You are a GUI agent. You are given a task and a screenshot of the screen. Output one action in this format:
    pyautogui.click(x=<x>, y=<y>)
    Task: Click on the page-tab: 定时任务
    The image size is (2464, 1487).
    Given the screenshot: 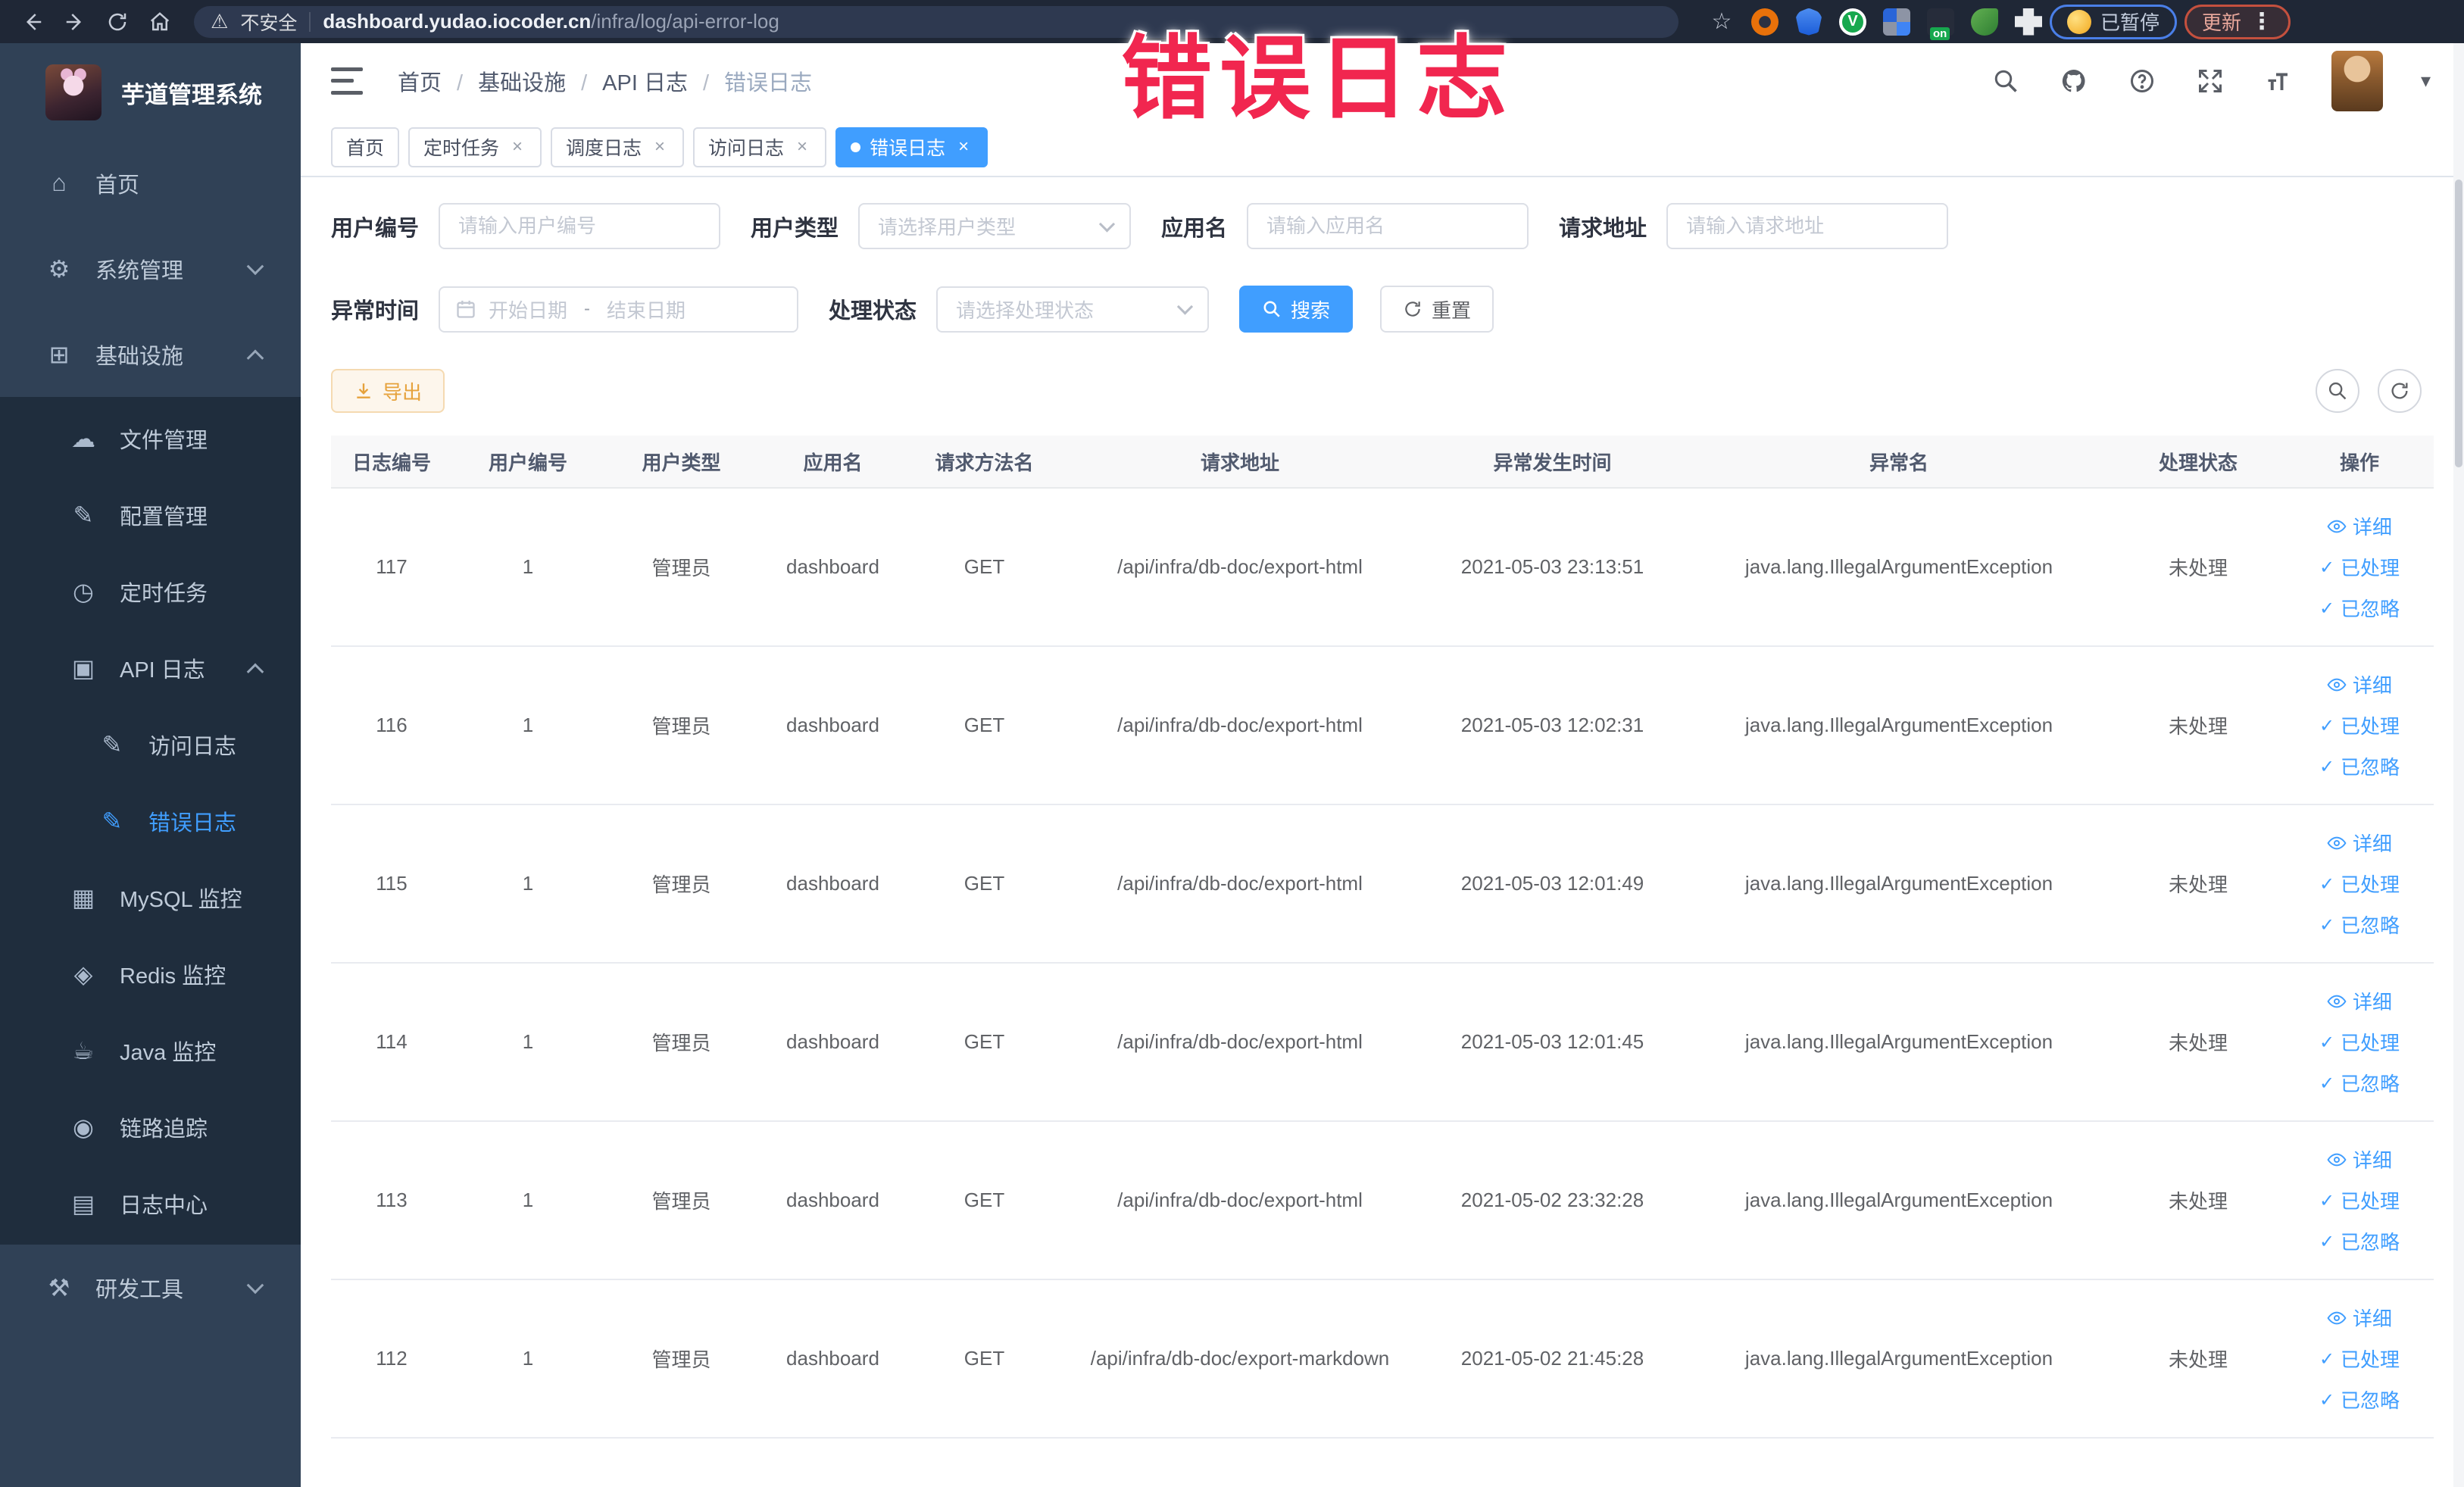 What is the action you would take?
    pyautogui.click(x=475, y=147)
    